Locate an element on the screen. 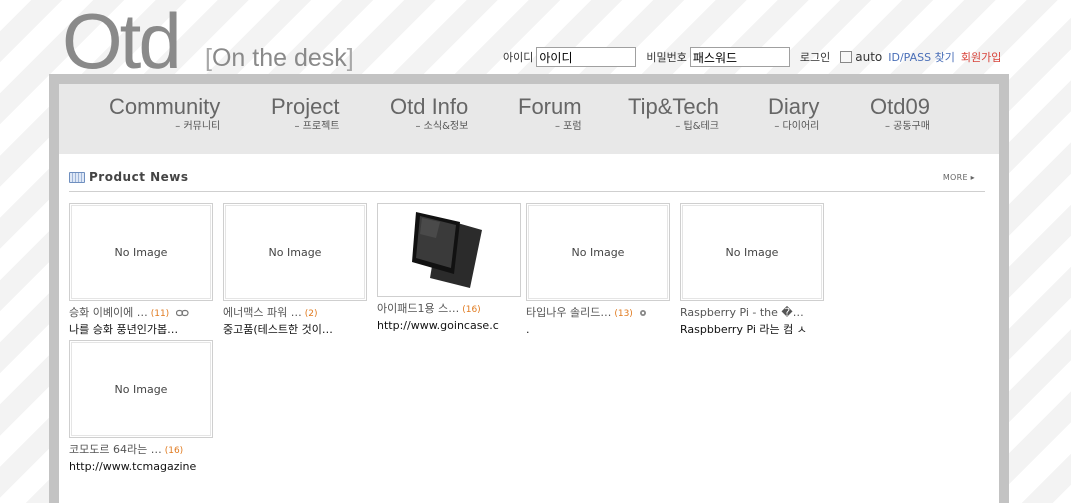 The width and height of the screenshot is (1071, 503). product-title: 승화 이볘이에 … (11) is located at coordinates (142, 313).